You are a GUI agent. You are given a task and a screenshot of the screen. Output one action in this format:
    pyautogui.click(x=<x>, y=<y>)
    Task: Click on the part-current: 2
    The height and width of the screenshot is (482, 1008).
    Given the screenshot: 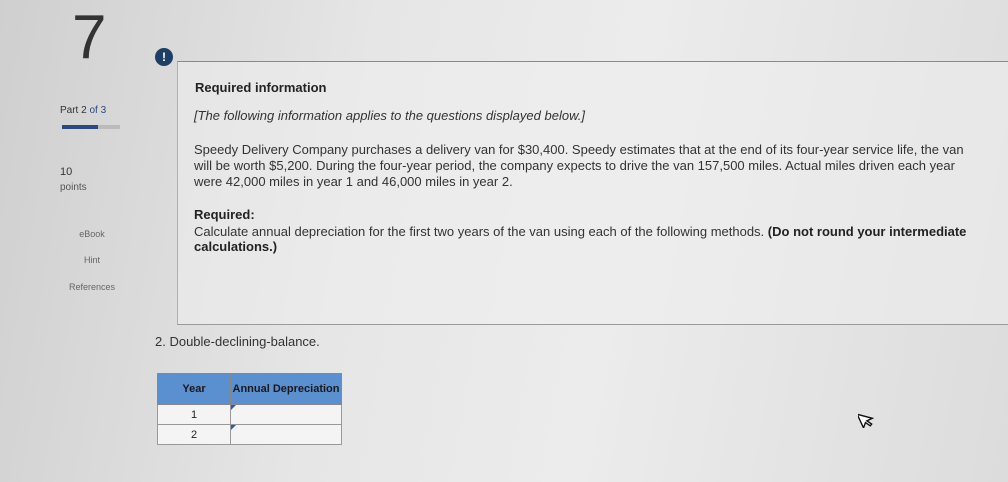 What is the action you would take?
    pyautogui.click(x=84, y=110)
    